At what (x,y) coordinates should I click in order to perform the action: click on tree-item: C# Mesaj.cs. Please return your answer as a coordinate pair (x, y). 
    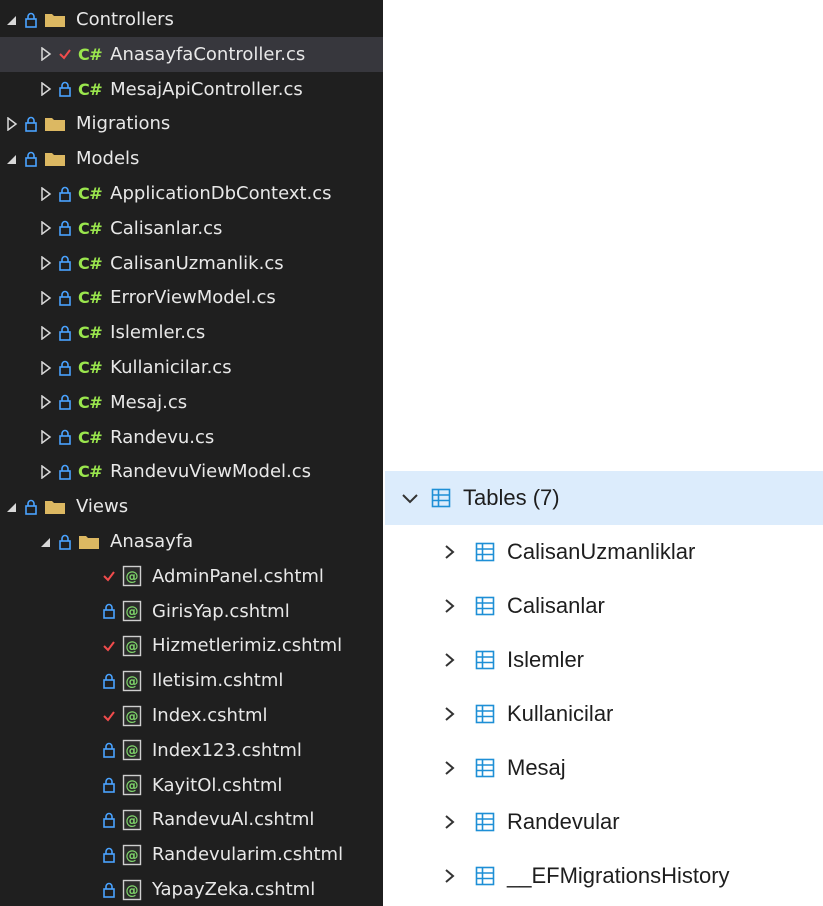
    Looking at the image, I should click on (191, 402).